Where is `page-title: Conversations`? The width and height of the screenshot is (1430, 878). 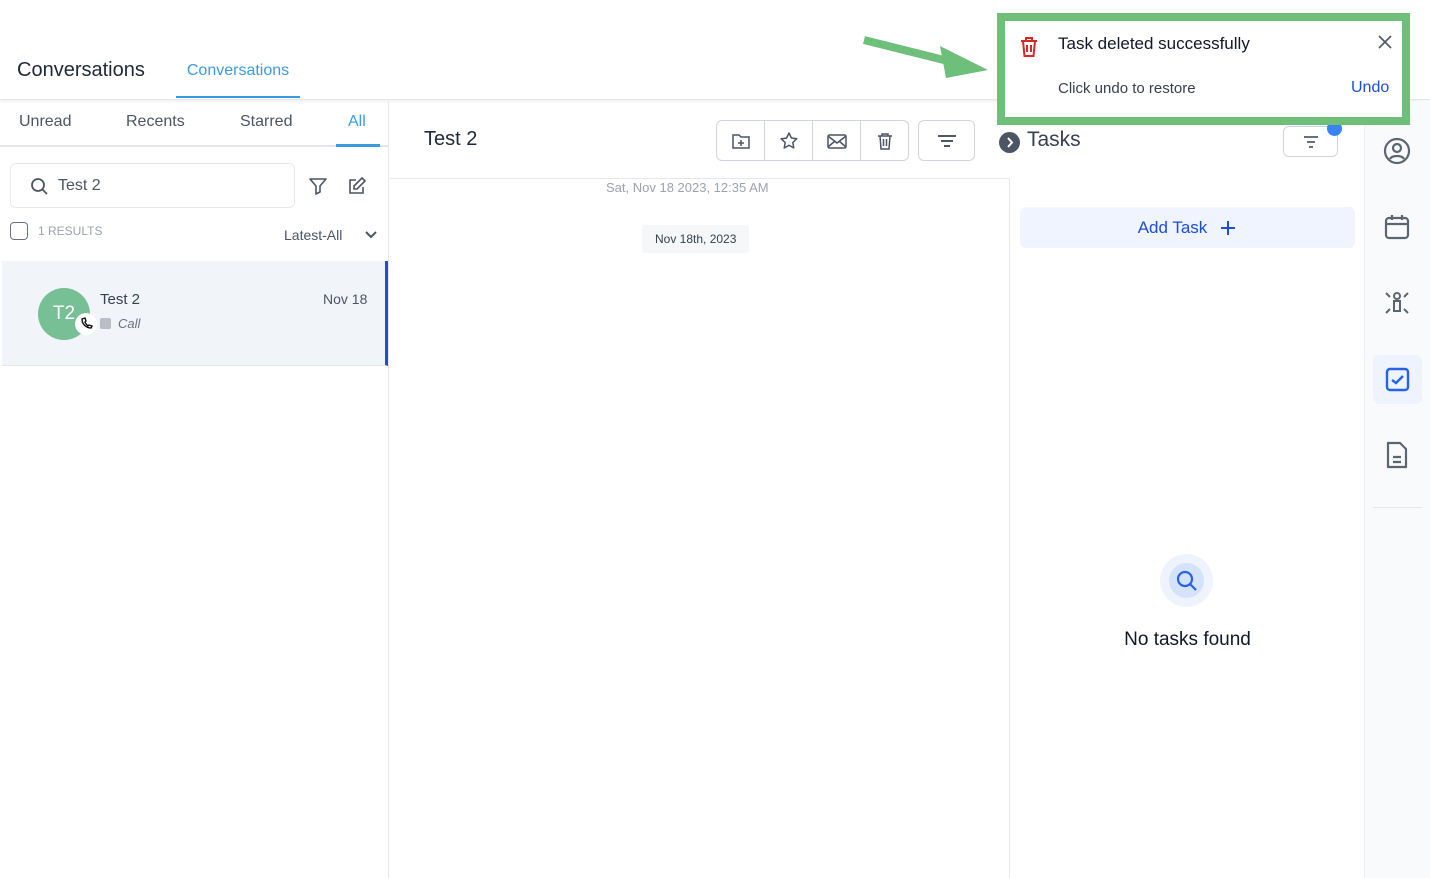 page-title: Conversations is located at coordinates (81, 70).